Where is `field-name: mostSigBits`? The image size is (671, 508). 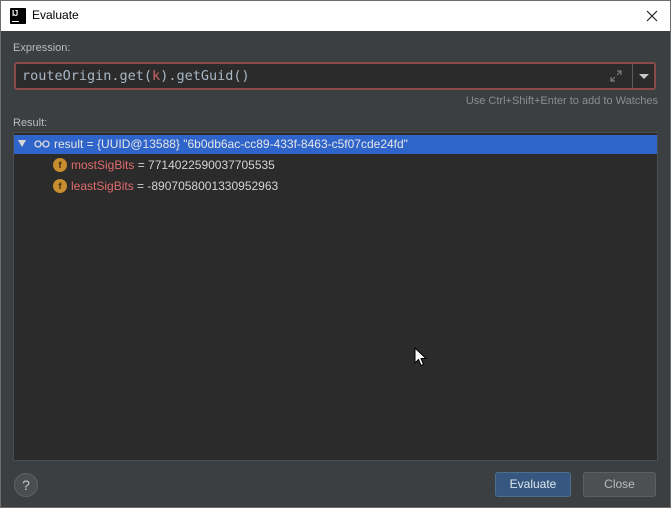 field-name: mostSigBits is located at coordinates (103, 165).